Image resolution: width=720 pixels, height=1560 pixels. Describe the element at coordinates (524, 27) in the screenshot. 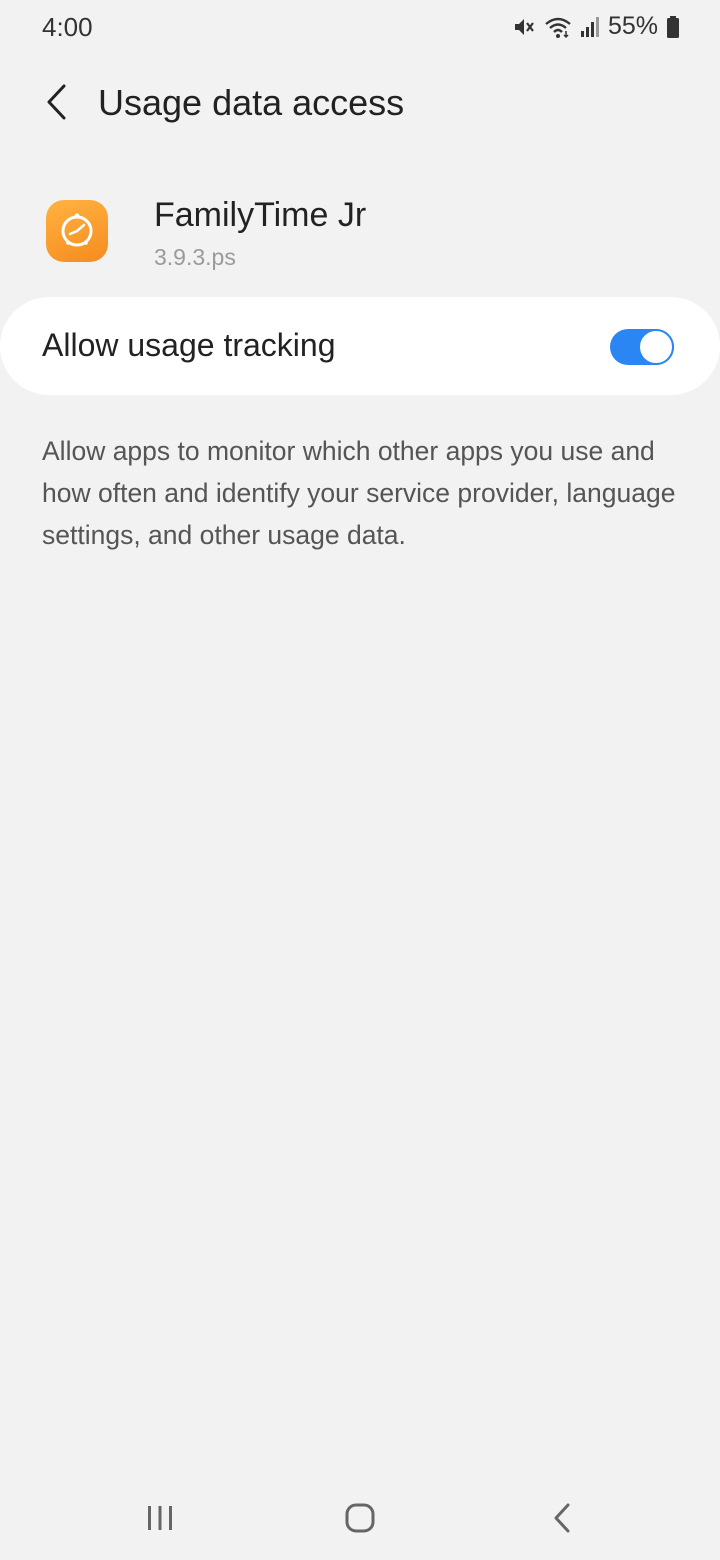

I see `mute-icon` at that location.